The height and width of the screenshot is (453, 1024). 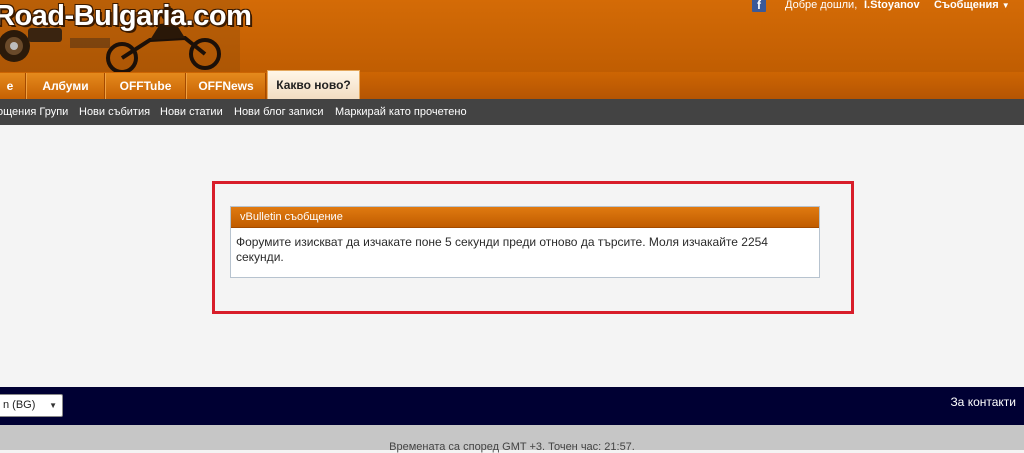 I want to click on messages-menu: Съобщения ▼, so click(x=972, y=5).